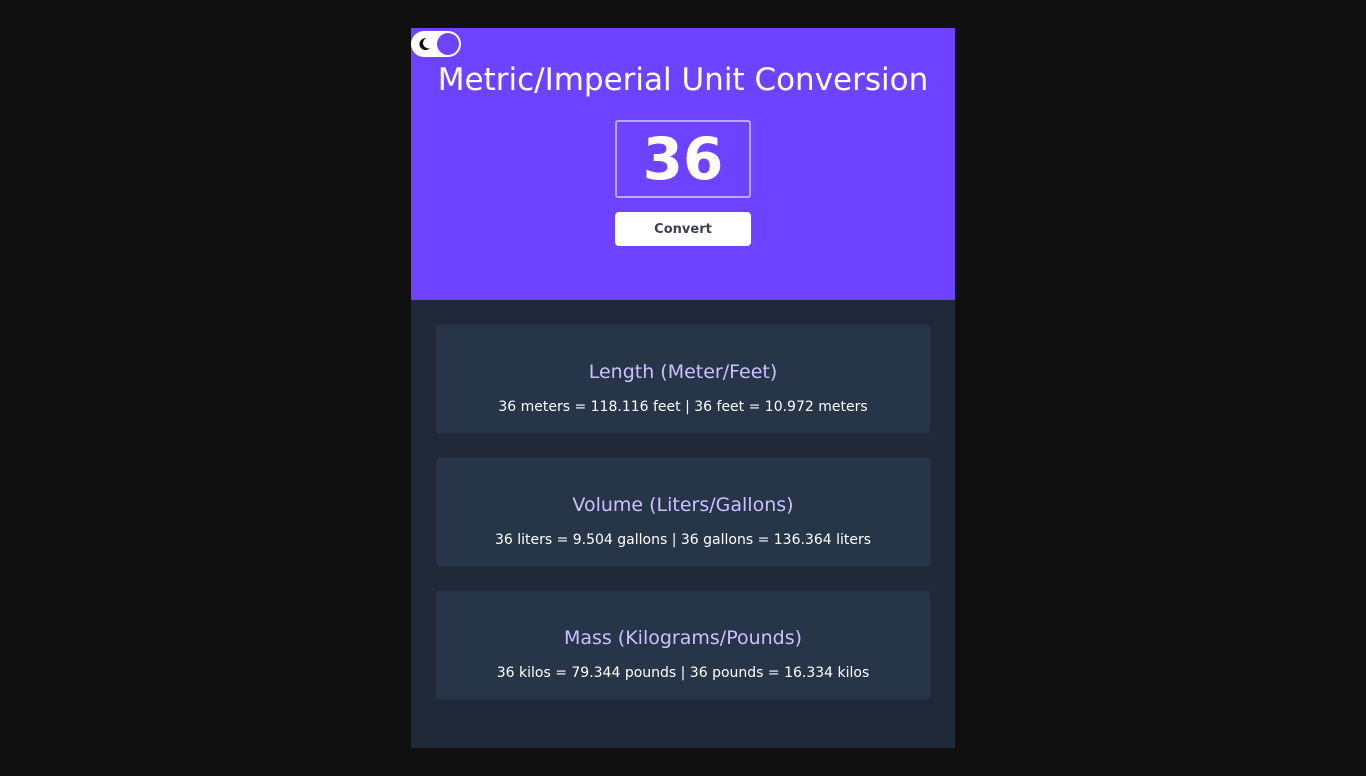 The image size is (1366, 776). I want to click on page-title: Metric/Imperial Unit Conversion, so click(683, 80).